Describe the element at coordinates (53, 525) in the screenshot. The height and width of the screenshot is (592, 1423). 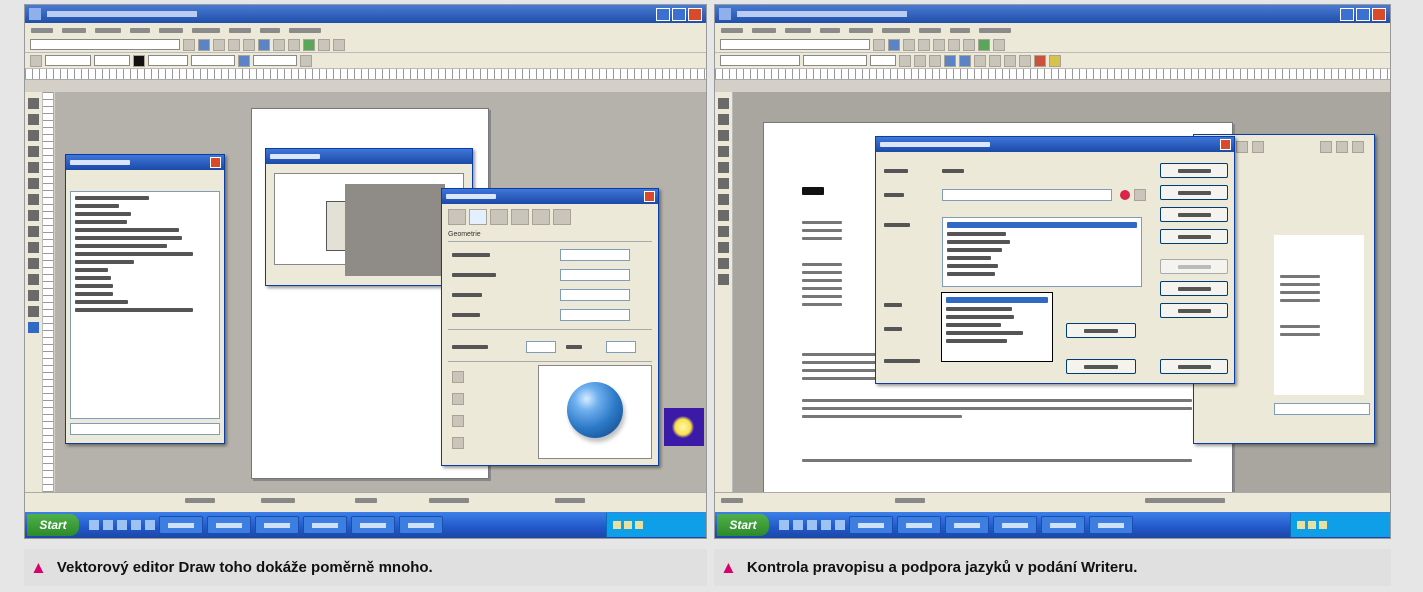
I see `start-button: Start` at that location.